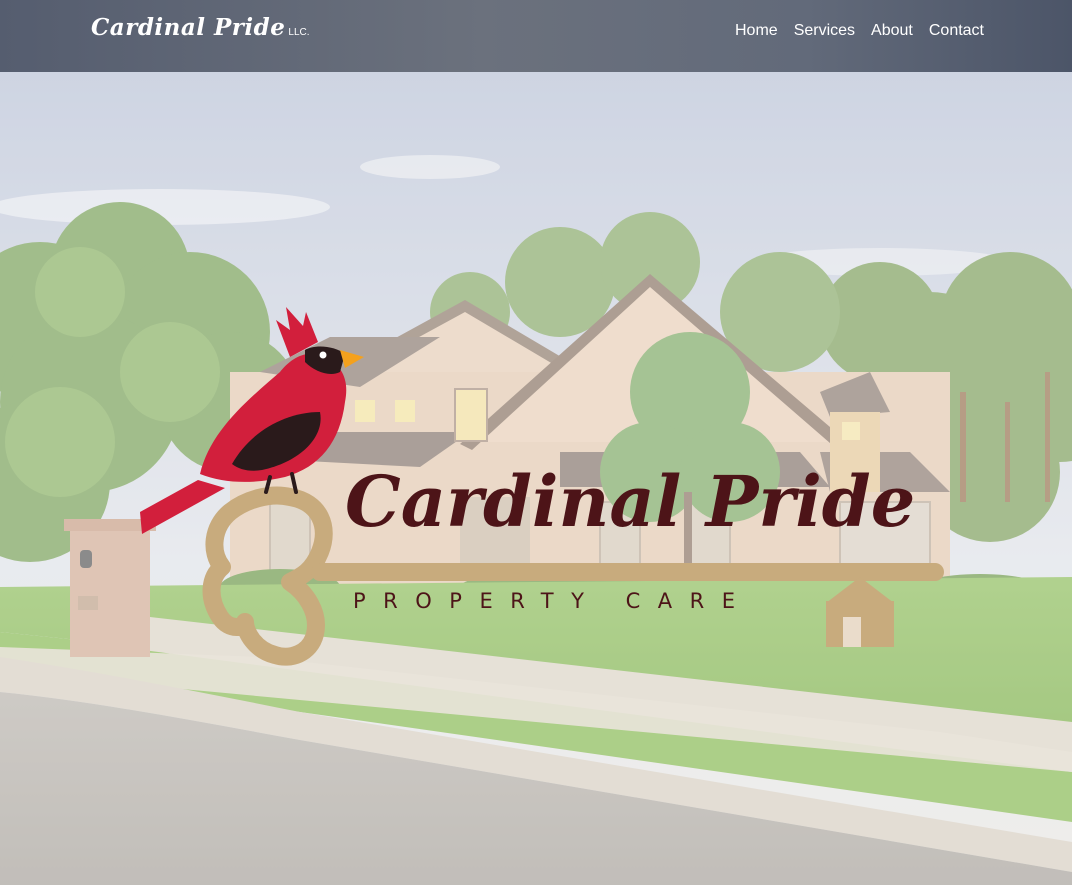  I want to click on logo-title: Cardinal Pride, so click(630, 501).